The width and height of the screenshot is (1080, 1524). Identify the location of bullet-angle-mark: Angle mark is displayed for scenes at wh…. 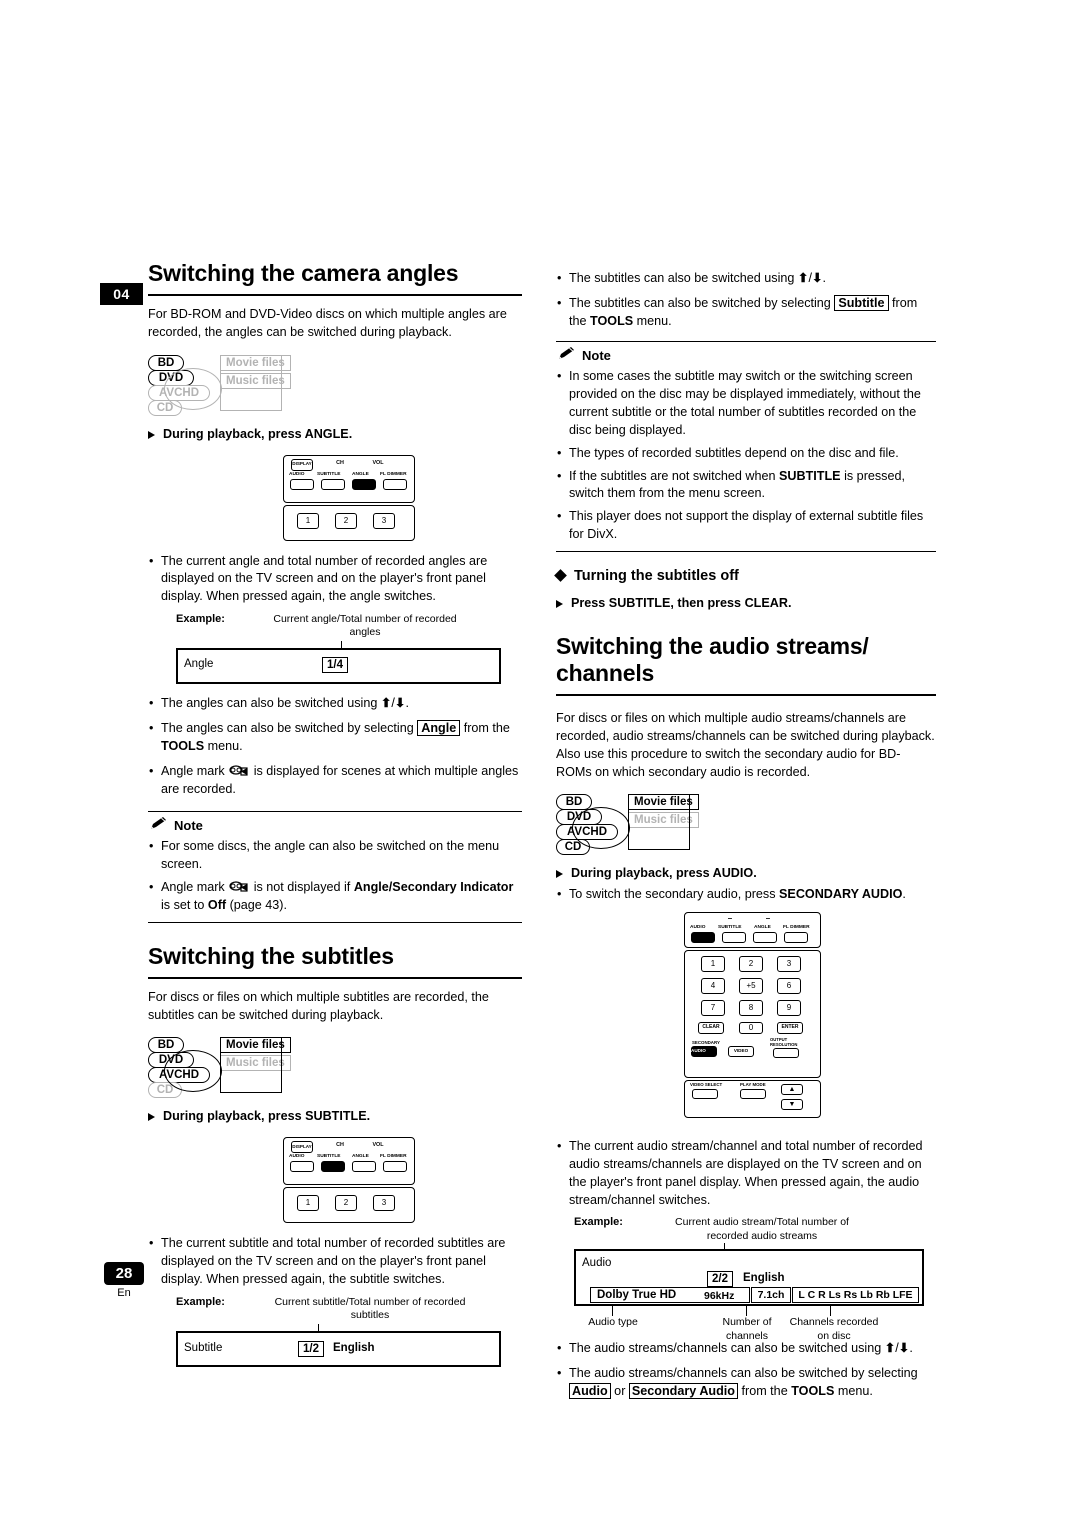
(335, 781).